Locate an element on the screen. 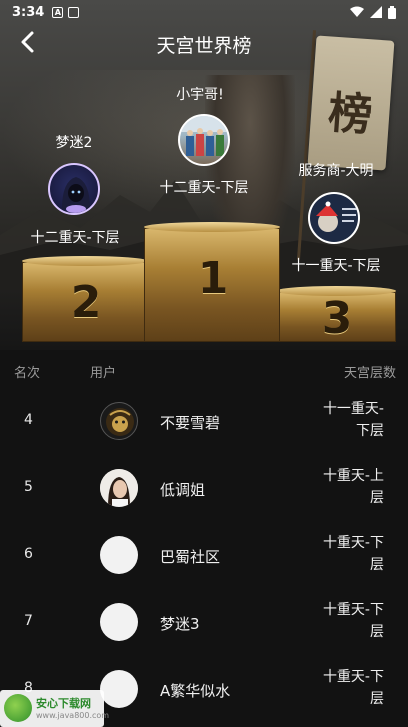 The height and width of the screenshot is (727, 408). watermark-url: www.java800.com is located at coordinates (73, 715).